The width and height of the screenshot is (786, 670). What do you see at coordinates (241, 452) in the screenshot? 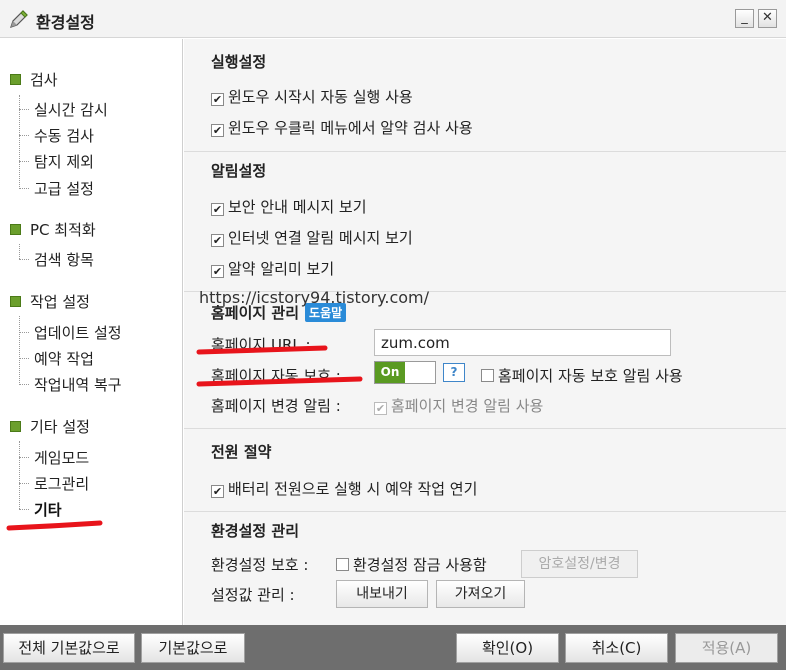
I see `section-title-power: 전원 절약` at bounding box center [241, 452].